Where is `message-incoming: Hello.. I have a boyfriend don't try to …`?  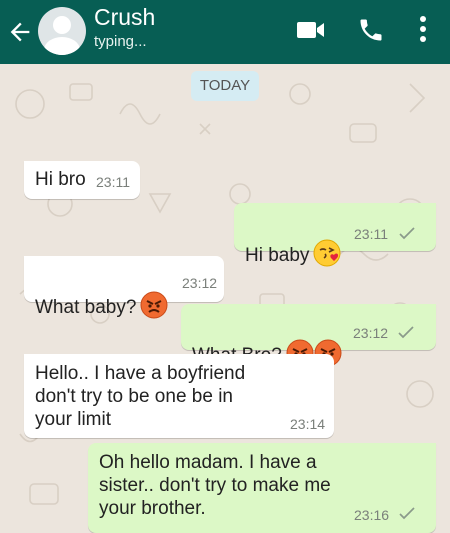
message-incoming: Hello.. I have a boyfriend don't try to … is located at coordinates (179, 396).